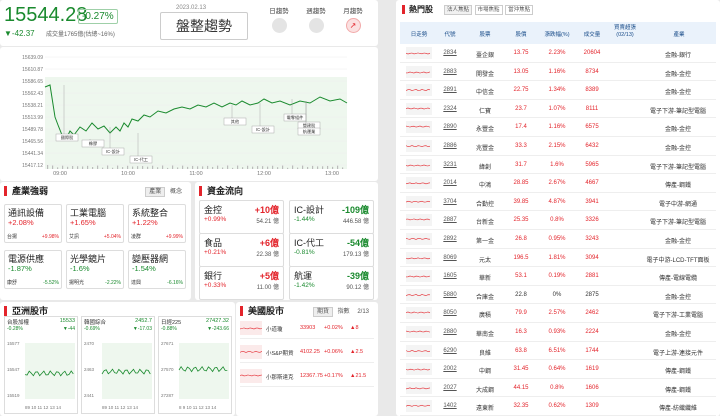 Image resolution: width=720 pixels, height=416 pixels. I want to click on stock-name: 仁寶, so click(485, 110).